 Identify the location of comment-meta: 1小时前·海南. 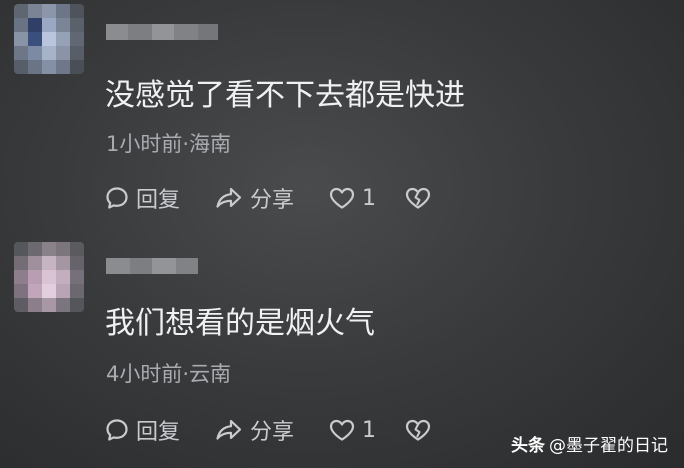
(169, 144).